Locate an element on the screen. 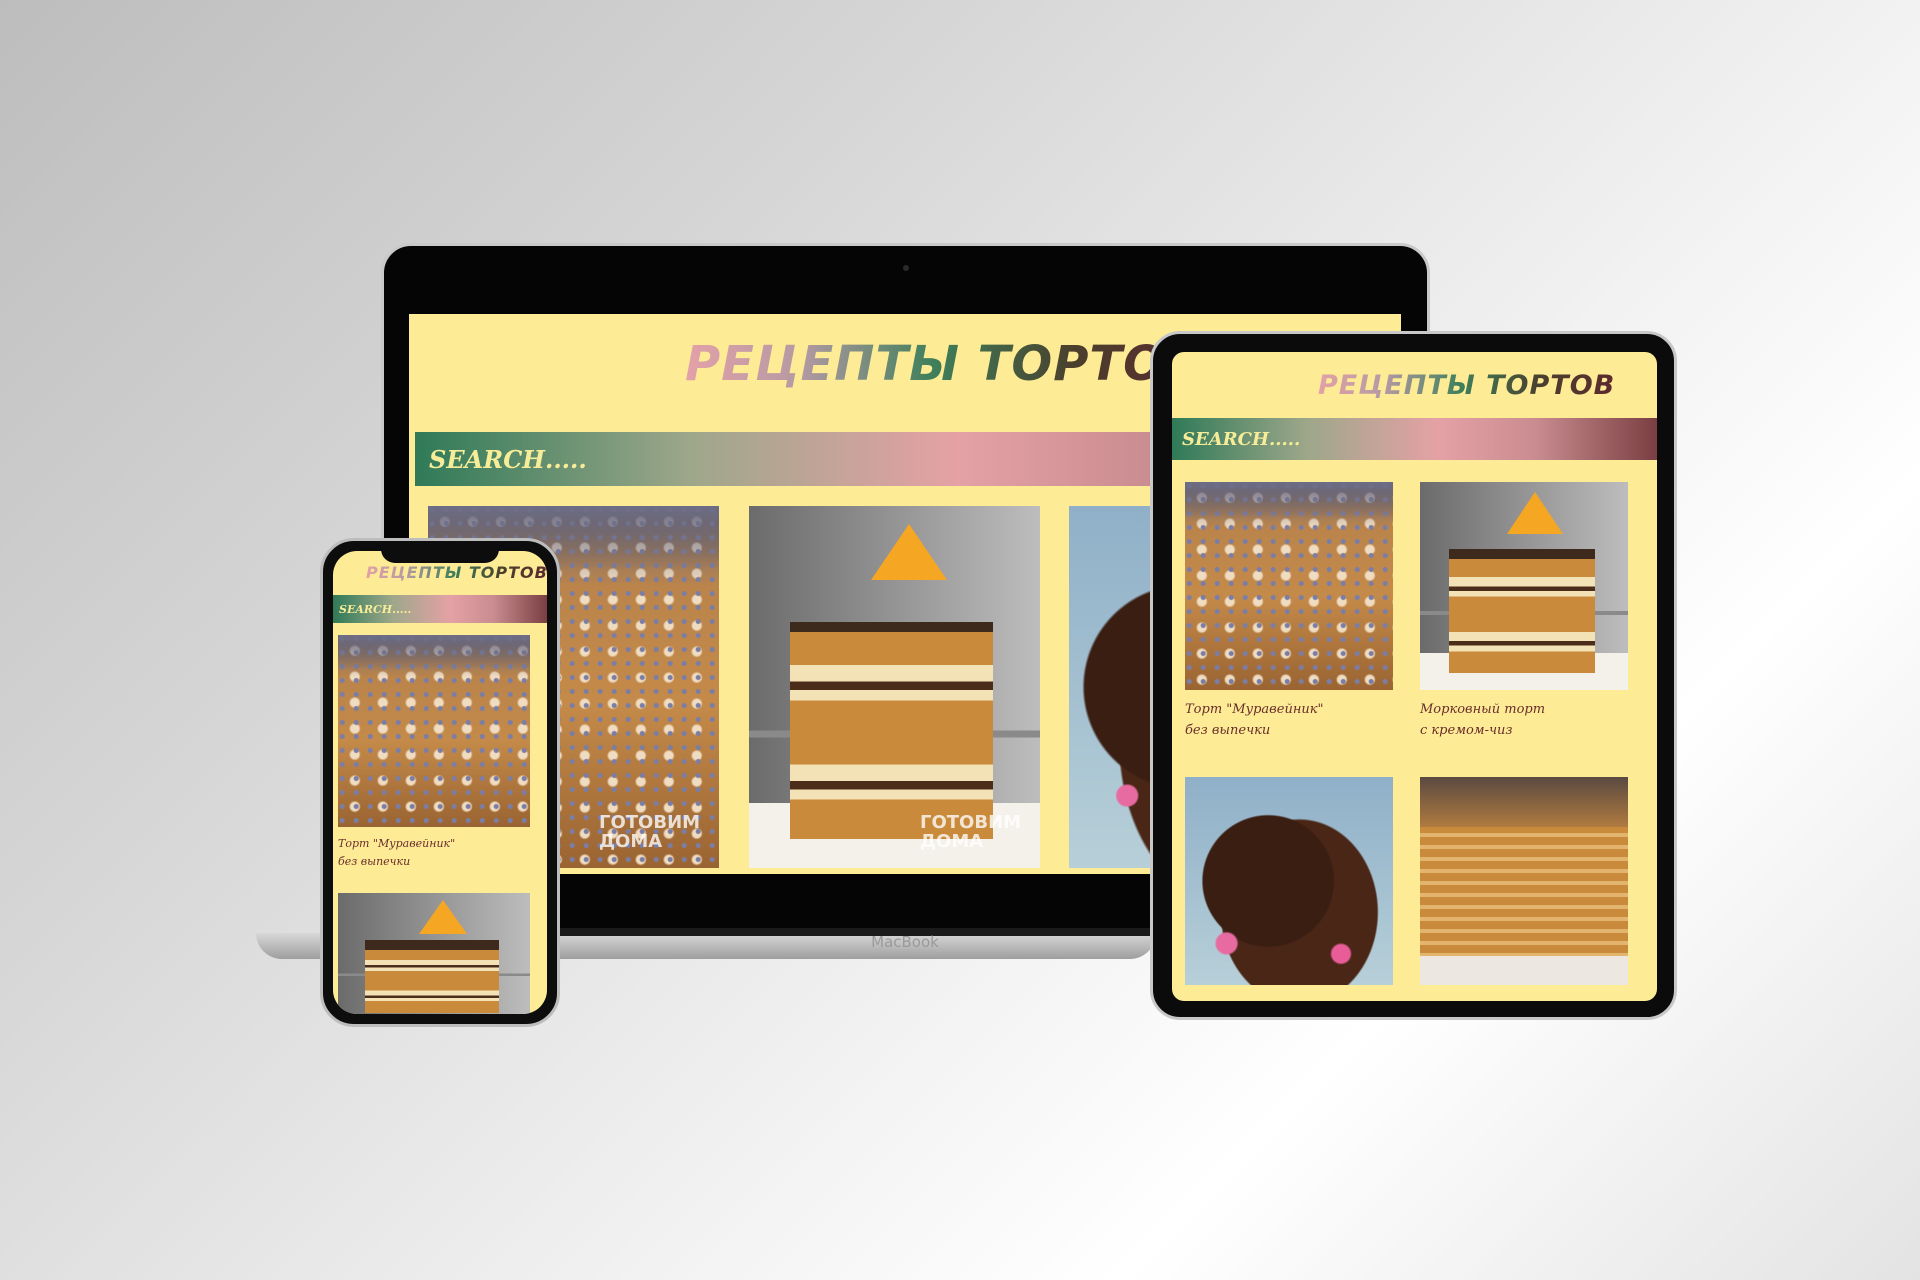 This screenshot has width=1920, height=1280. laptop-brand-label: MacBook is located at coordinates (905, 942).